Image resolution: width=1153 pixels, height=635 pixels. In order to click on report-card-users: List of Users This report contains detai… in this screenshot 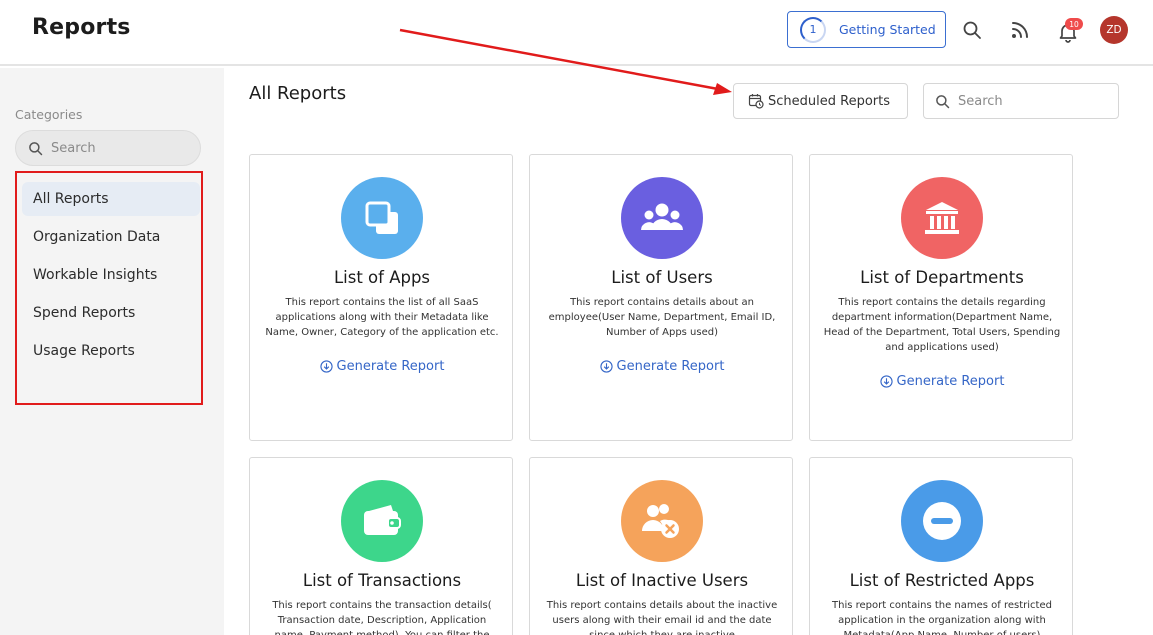, I will do `click(661, 297)`.